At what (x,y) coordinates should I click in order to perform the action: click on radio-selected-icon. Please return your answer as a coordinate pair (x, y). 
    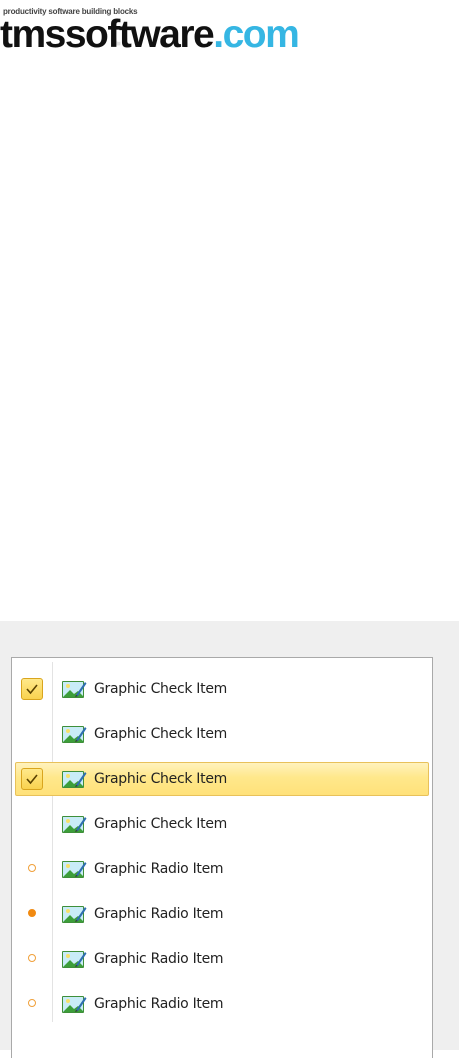
    Looking at the image, I should click on (32, 913).